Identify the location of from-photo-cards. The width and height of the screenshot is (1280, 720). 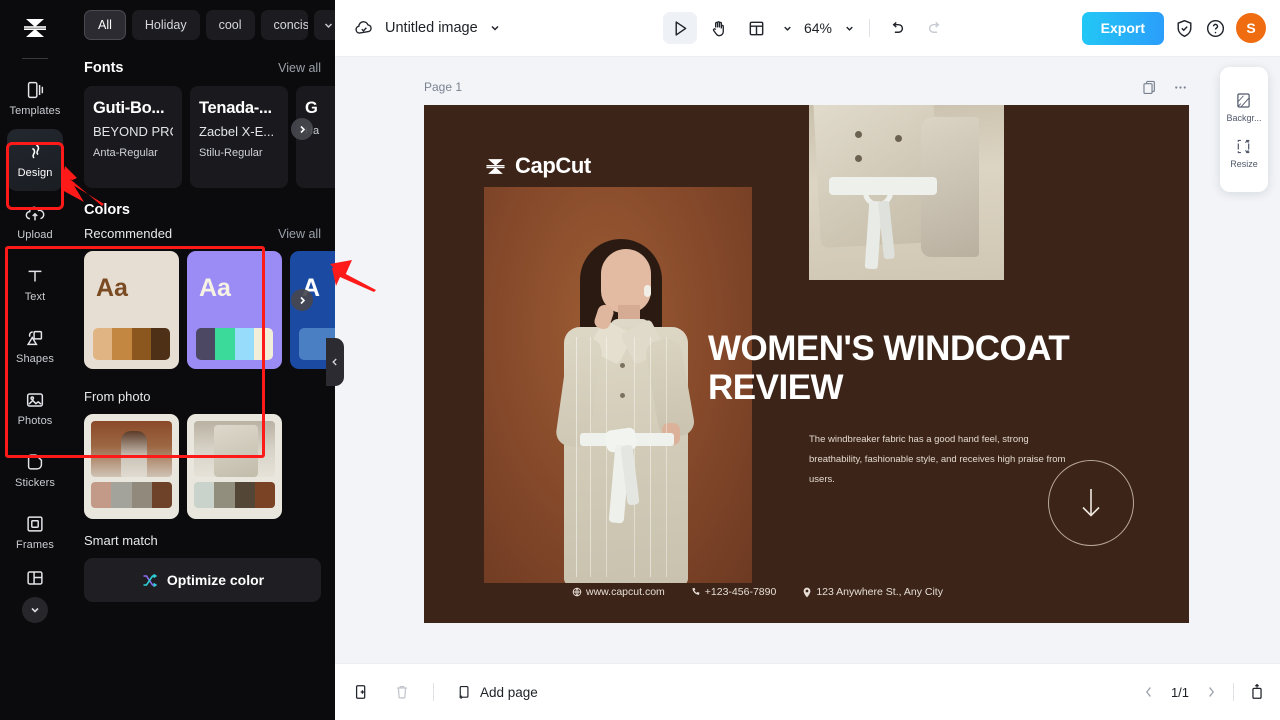
(202, 461).